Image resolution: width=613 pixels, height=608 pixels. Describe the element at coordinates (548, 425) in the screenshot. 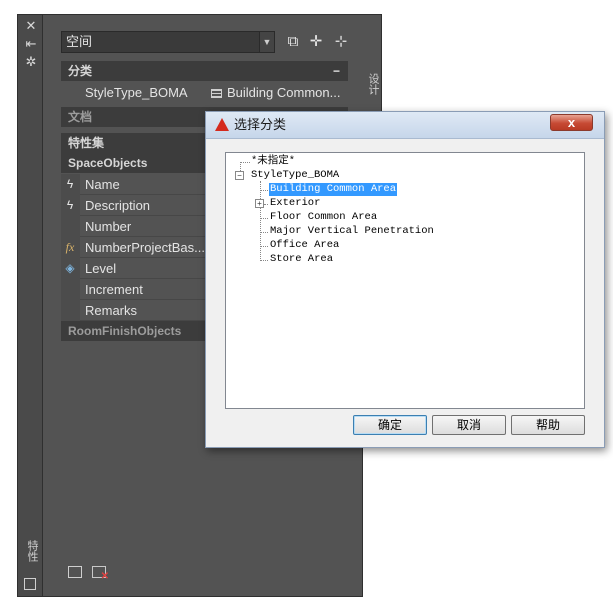

I see `help-button: 帮助` at that location.